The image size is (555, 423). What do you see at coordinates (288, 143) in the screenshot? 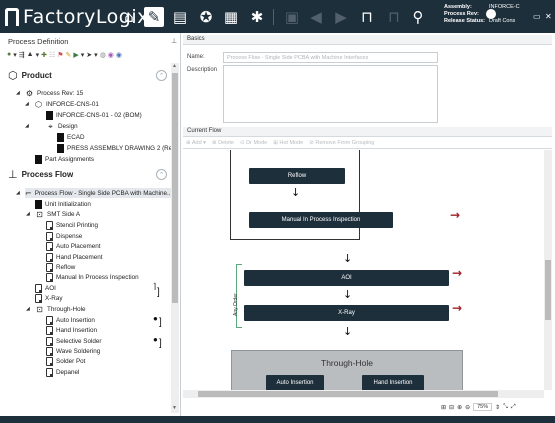
I see `hot-mode-button: ⊞ Hot Mode` at bounding box center [288, 143].